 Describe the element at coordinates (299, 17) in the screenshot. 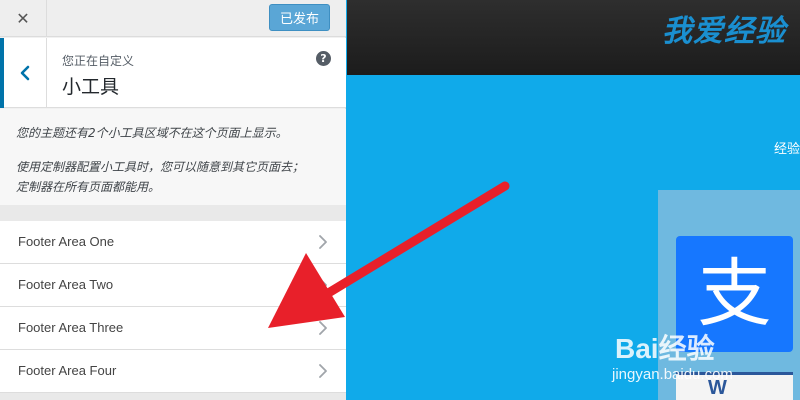

I see `publish-button: 已发布` at that location.